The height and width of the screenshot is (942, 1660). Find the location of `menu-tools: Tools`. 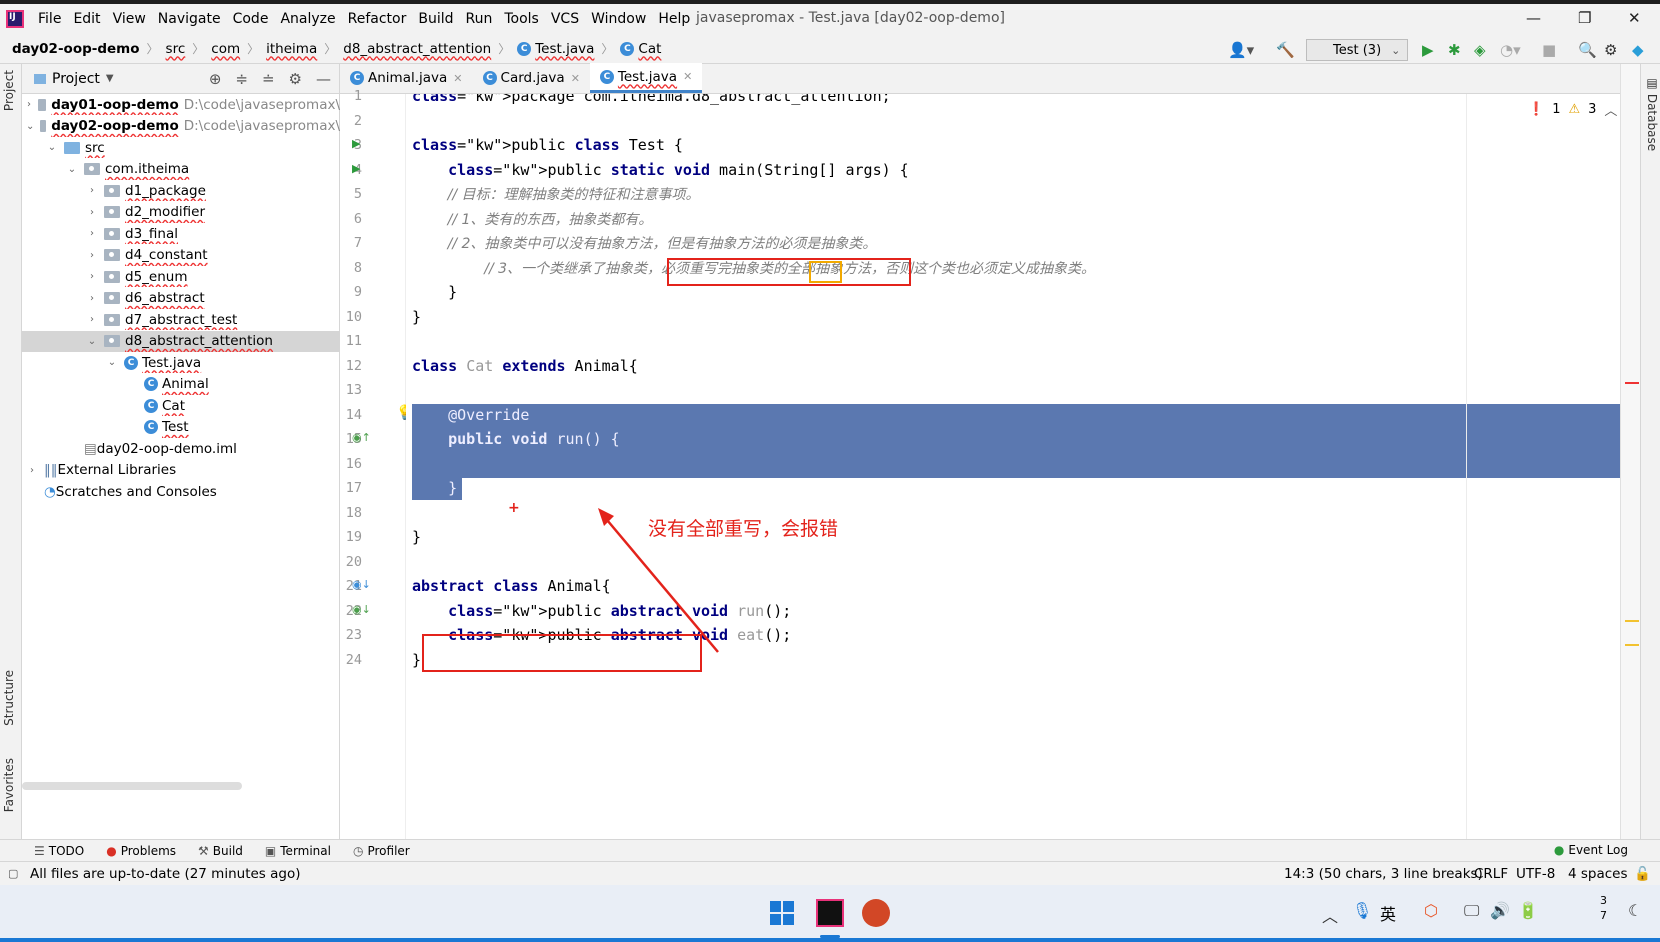

menu-tools: Tools is located at coordinates (521, 19).